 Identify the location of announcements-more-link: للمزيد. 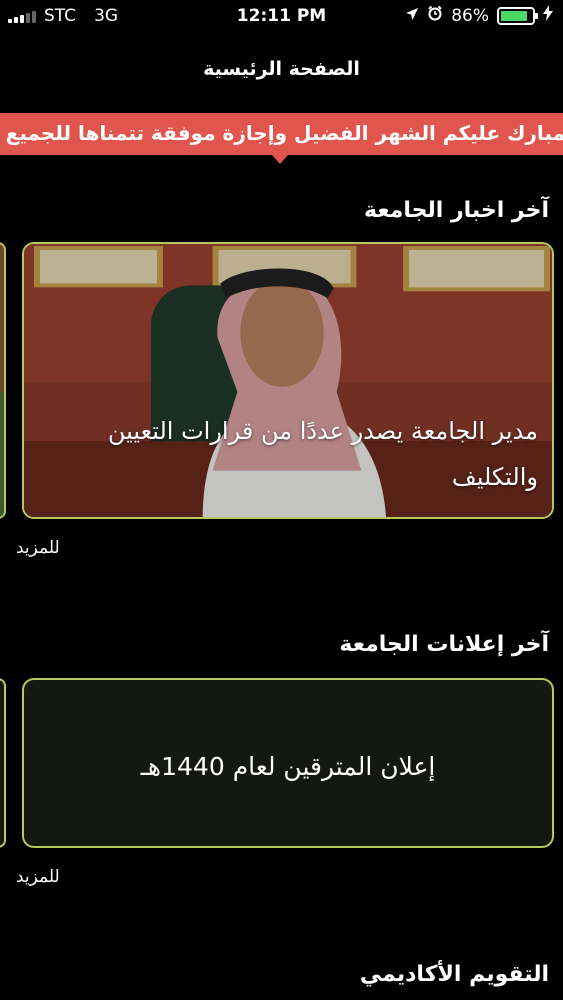
(38, 877).